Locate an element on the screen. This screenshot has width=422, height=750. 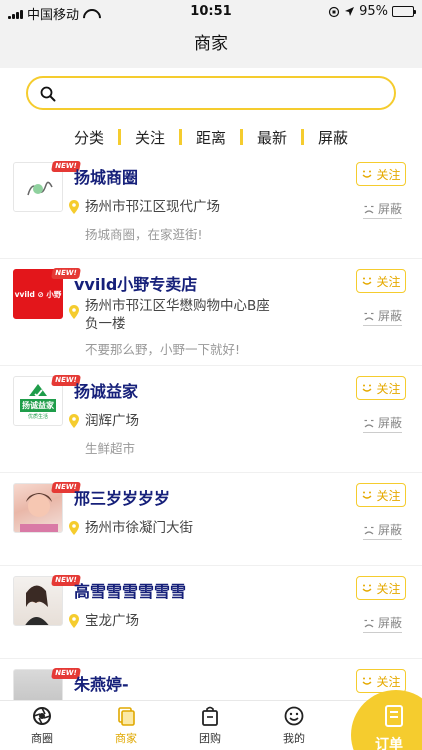
tab-blocked: 屏蔽 is located at coordinates (333, 137).